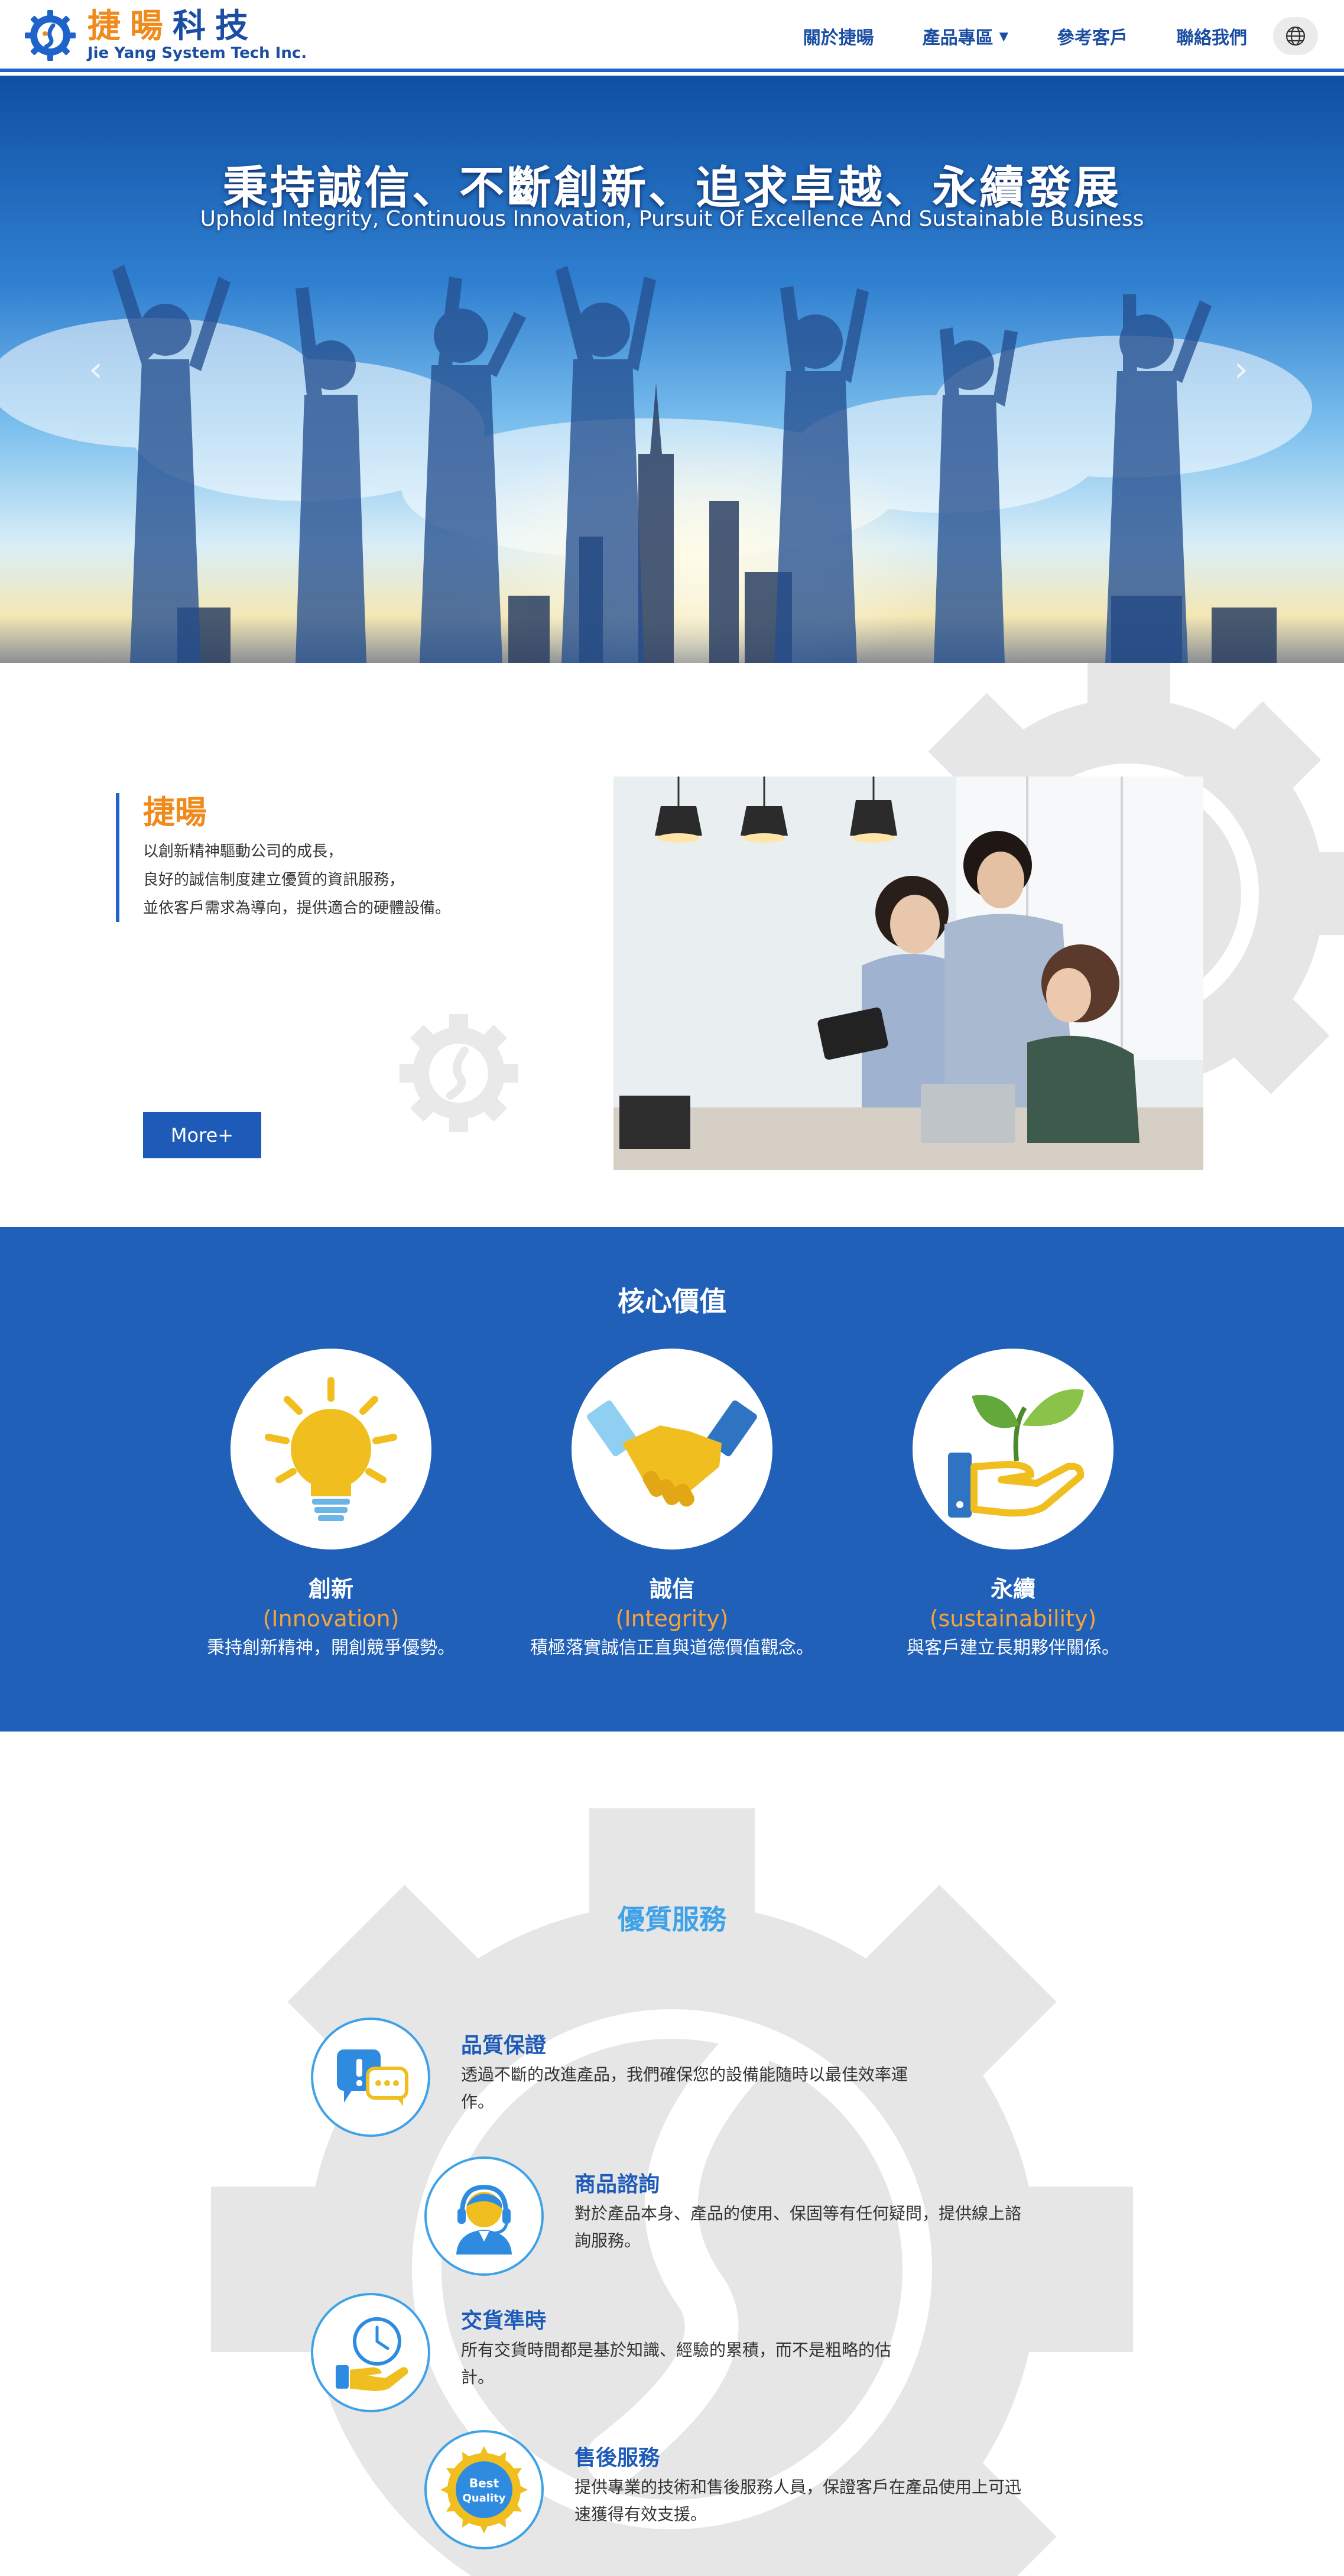 This screenshot has width=1344, height=2576. I want to click on caret-down-icon: ▼, so click(1003, 36).